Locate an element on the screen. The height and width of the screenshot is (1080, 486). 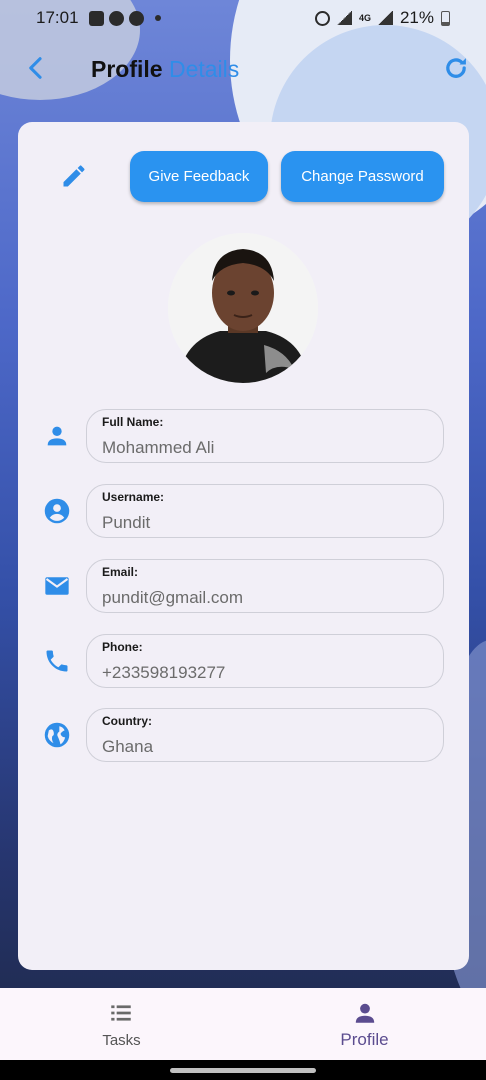
bottom-navigation: Tasks Profile is located at coordinates (243, 1024).